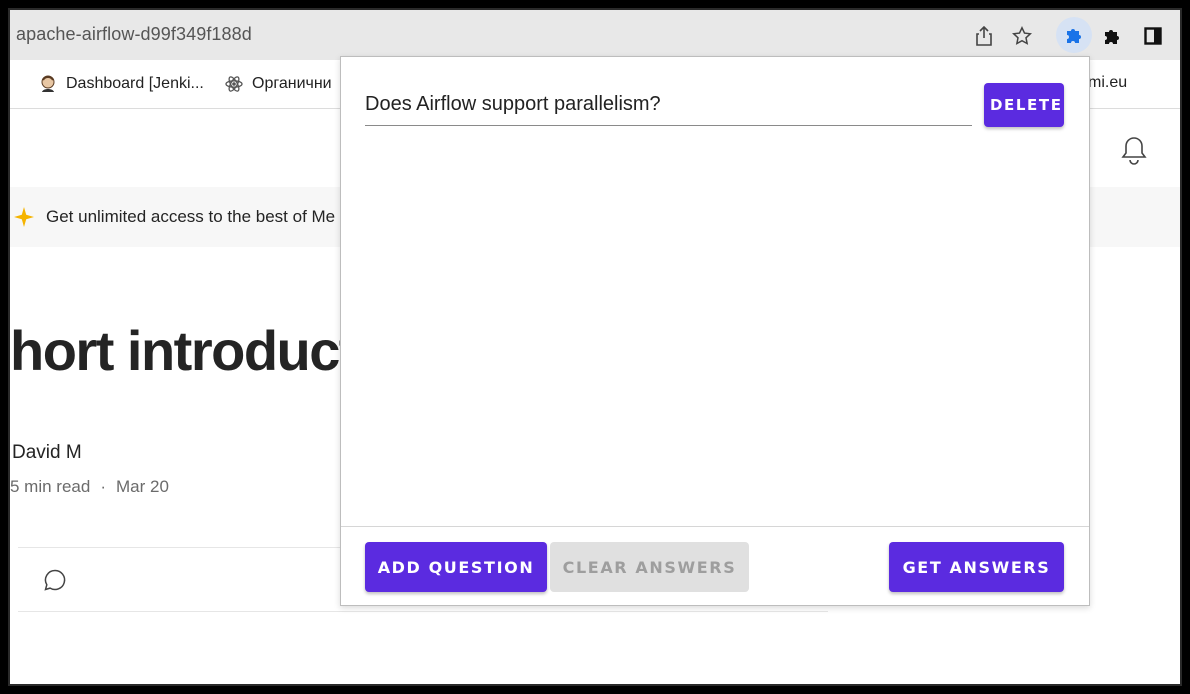 This screenshot has width=1190, height=694. I want to click on extensions-icon, so click(1112, 36).